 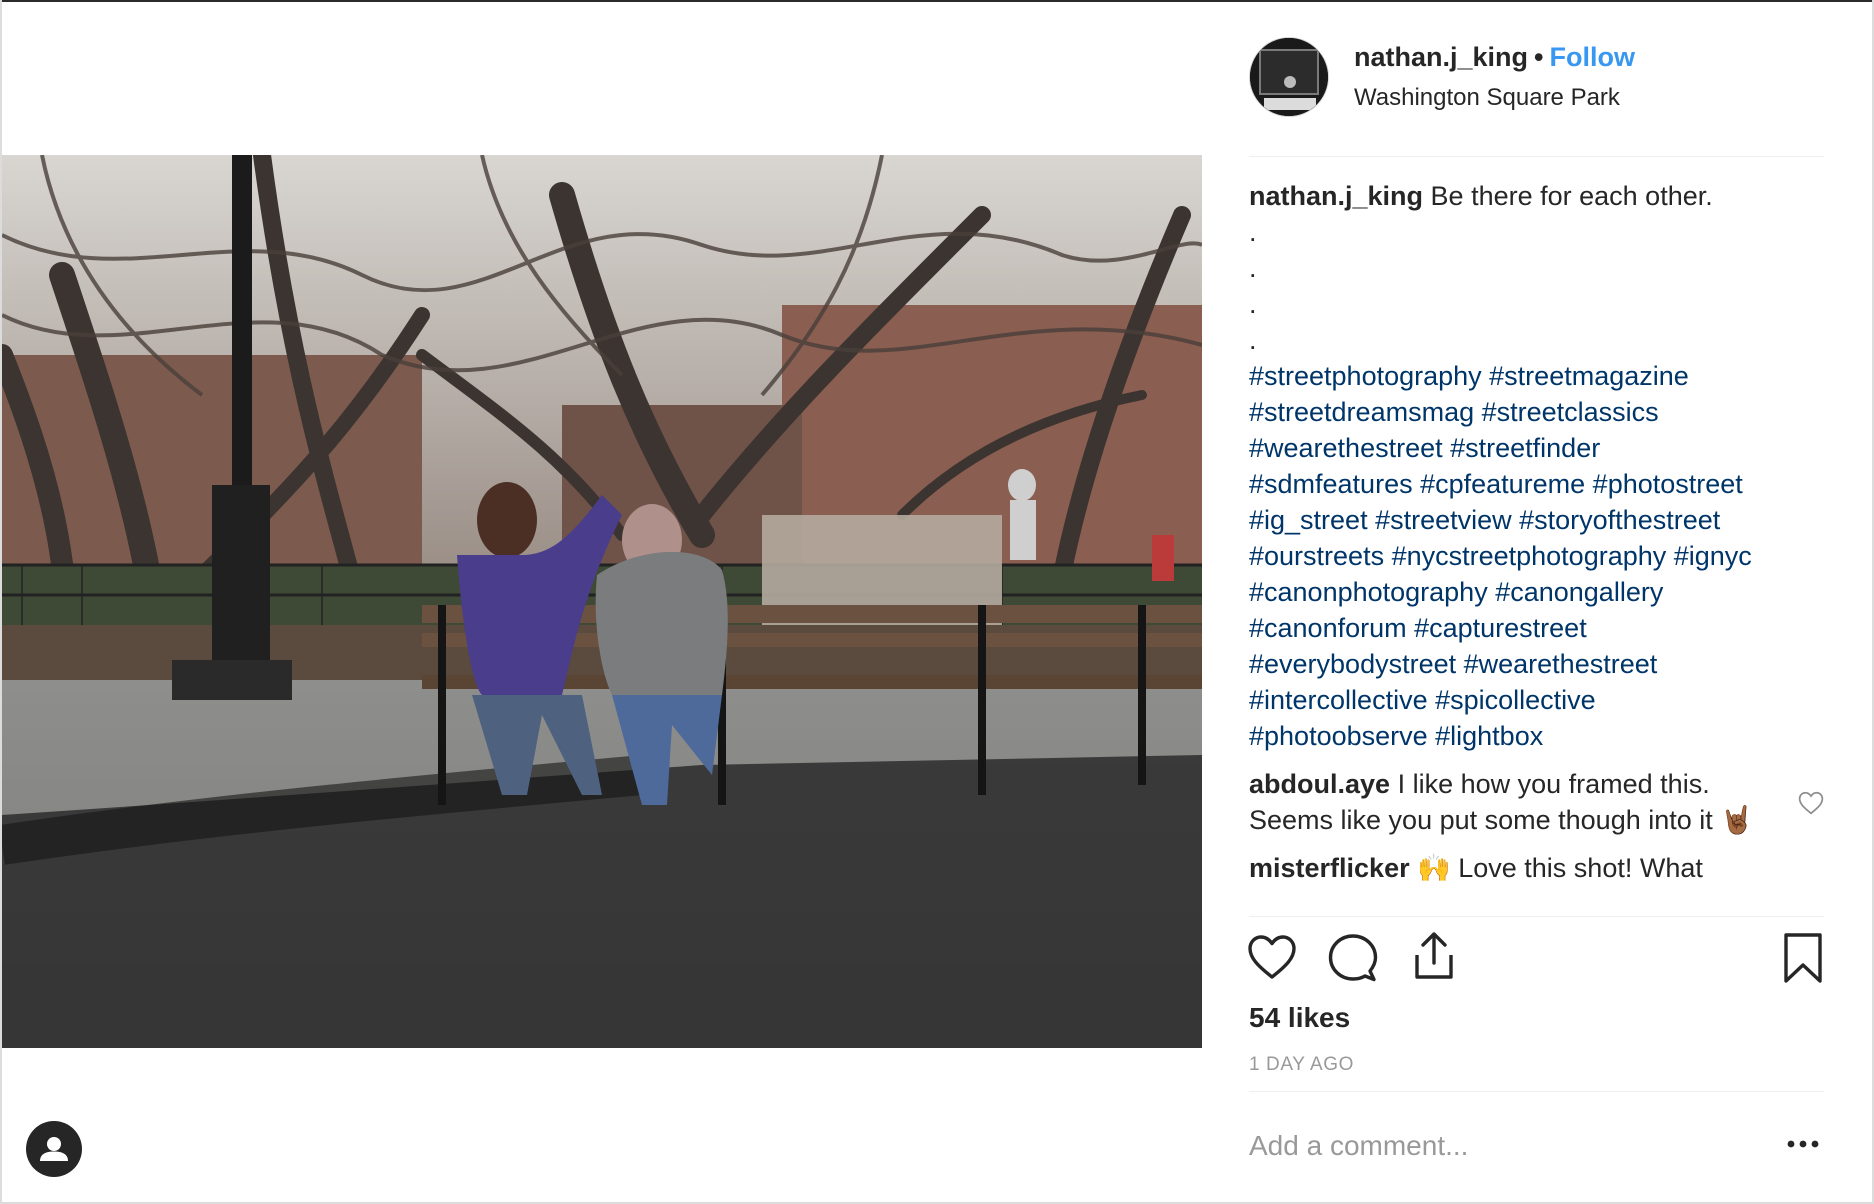 What do you see at coordinates (1560, 868) in the screenshot?
I see `comment-text: 🙌 Love this shot! What` at bounding box center [1560, 868].